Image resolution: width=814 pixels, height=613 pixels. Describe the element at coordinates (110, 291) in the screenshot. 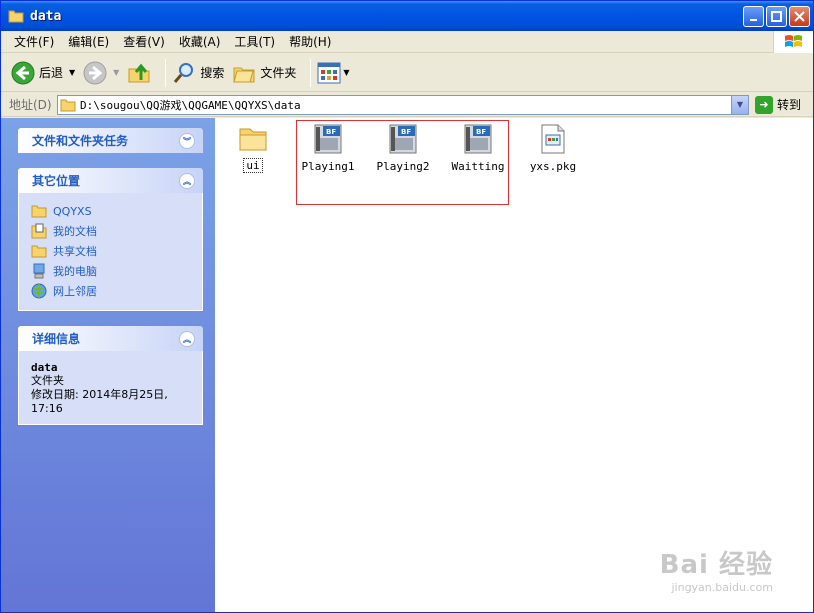

I see `place-network: 网上邻居` at that location.